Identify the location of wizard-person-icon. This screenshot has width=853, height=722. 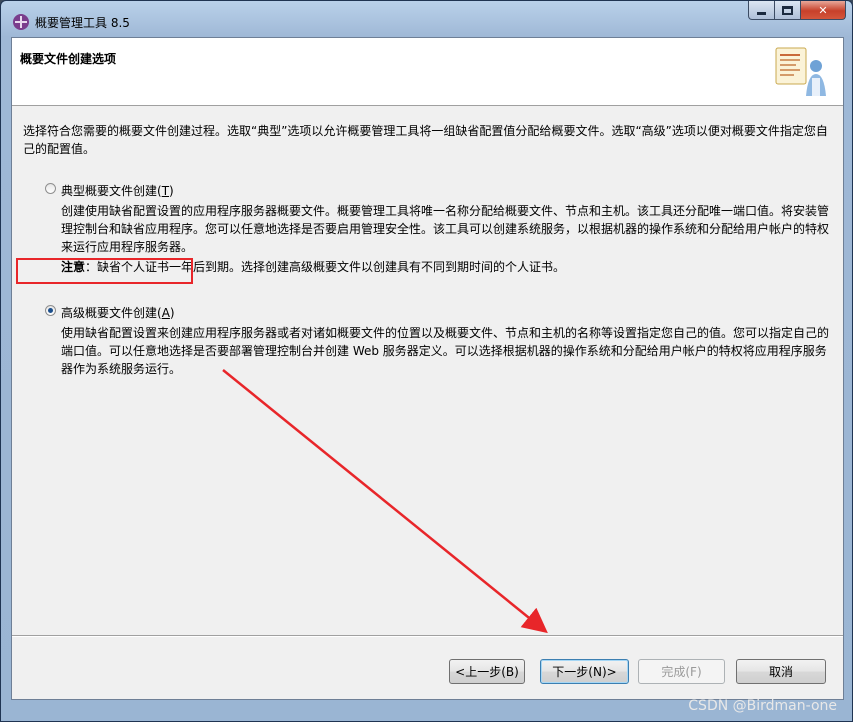
(800, 71).